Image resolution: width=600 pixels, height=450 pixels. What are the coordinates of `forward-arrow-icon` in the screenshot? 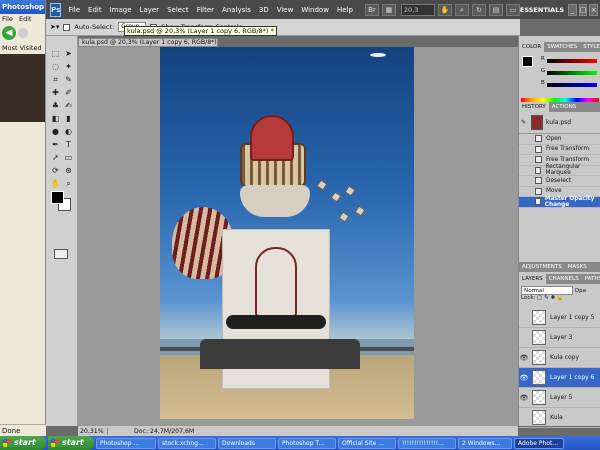 It's located at (23, 33).